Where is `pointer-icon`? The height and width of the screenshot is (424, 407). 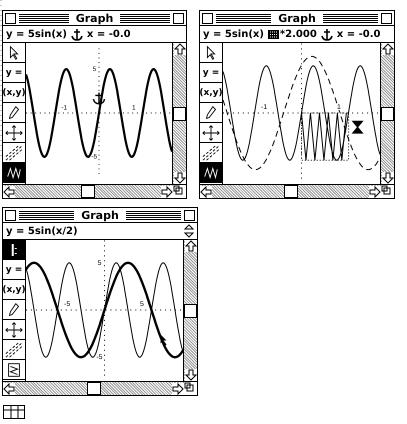 pointer-icon is located at coordinates (163, 340).